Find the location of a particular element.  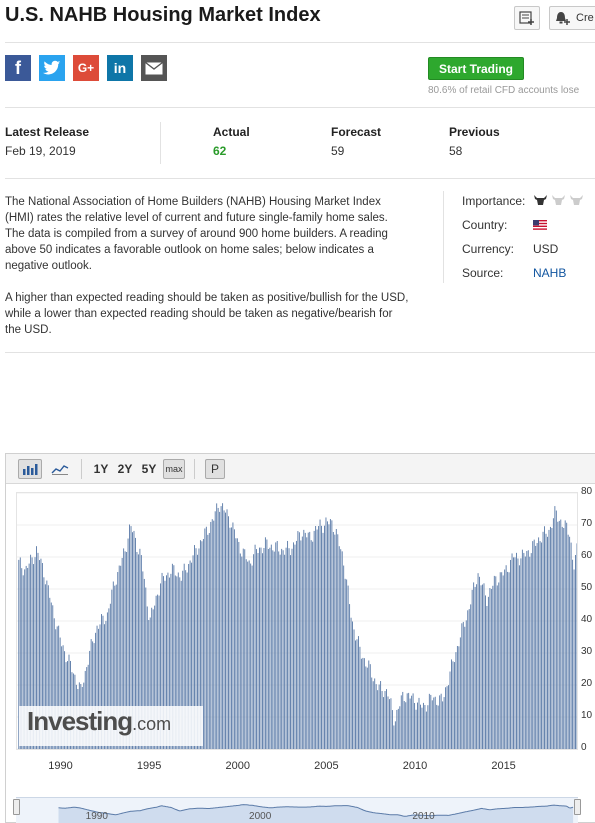

email-share-button: ✉ is located at coordinates (154, 68).